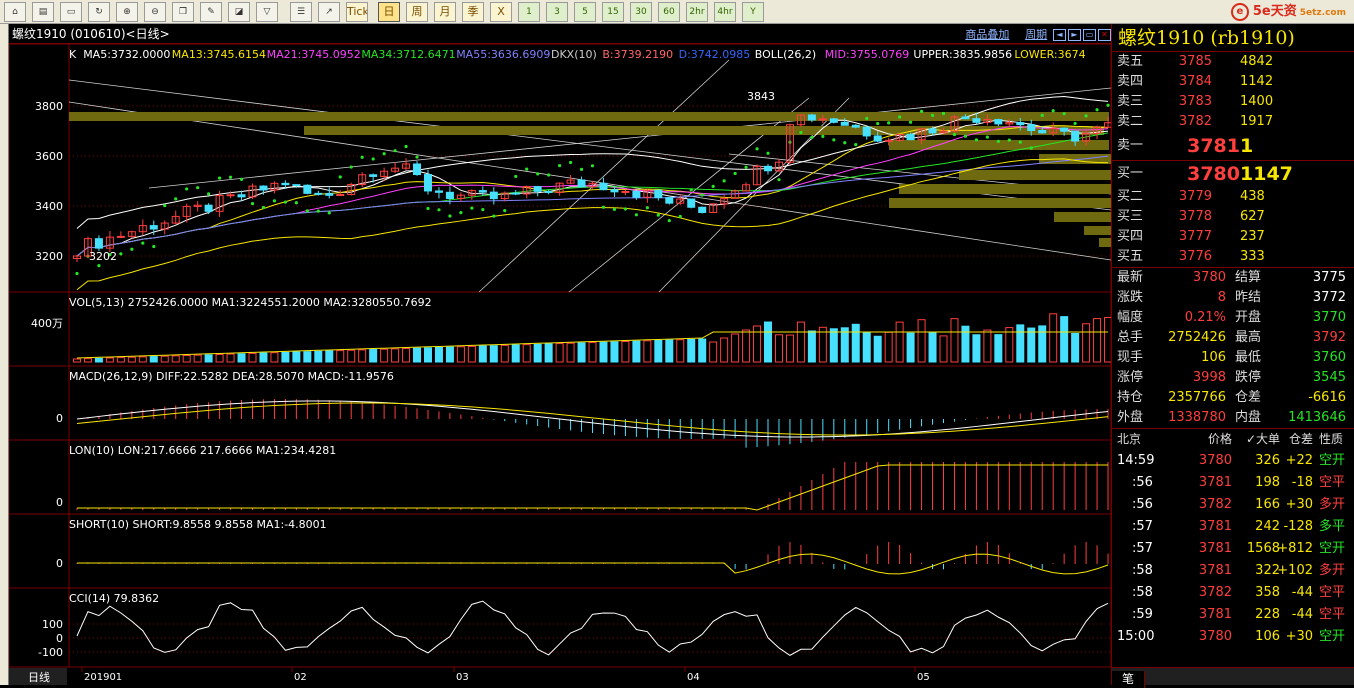  Describe the element at coordinates (445, 12) in the screenshot. I see `period-button-2: 月` at that location.